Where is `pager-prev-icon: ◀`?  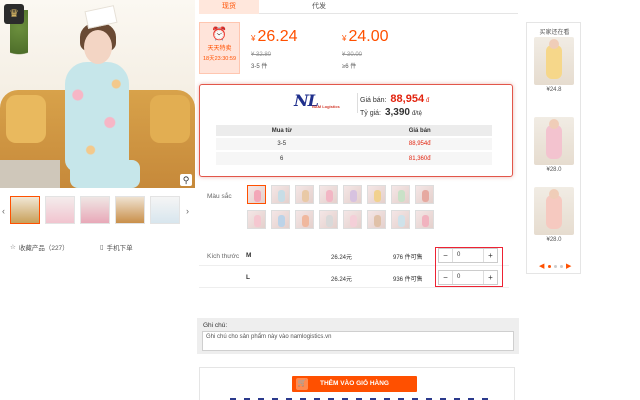 pager-prev-icon: ◀ is located at coordinates (541, 266).